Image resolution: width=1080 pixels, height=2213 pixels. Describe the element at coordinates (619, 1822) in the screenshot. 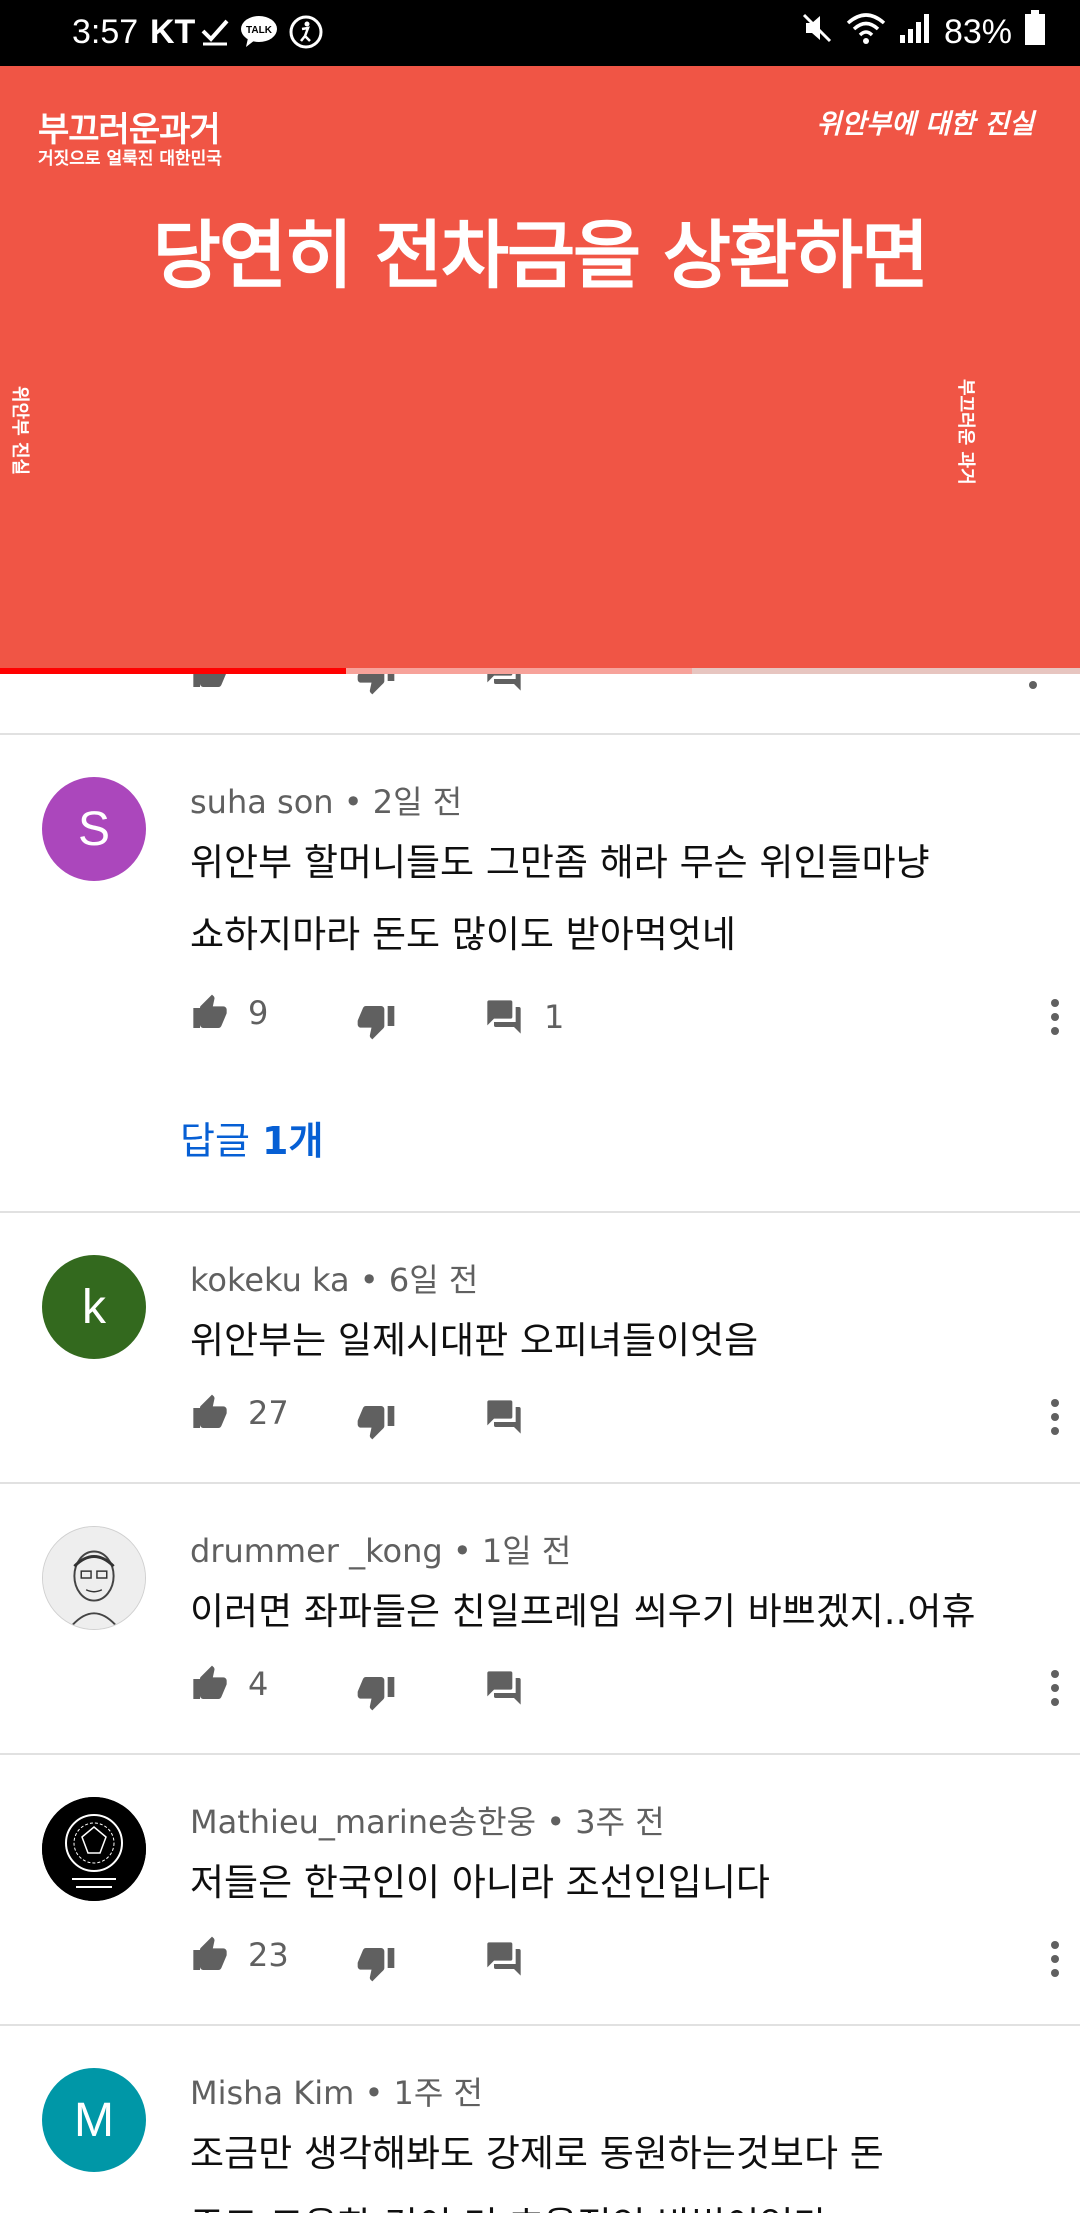

I see `comment-time: 3주 전` at that location.